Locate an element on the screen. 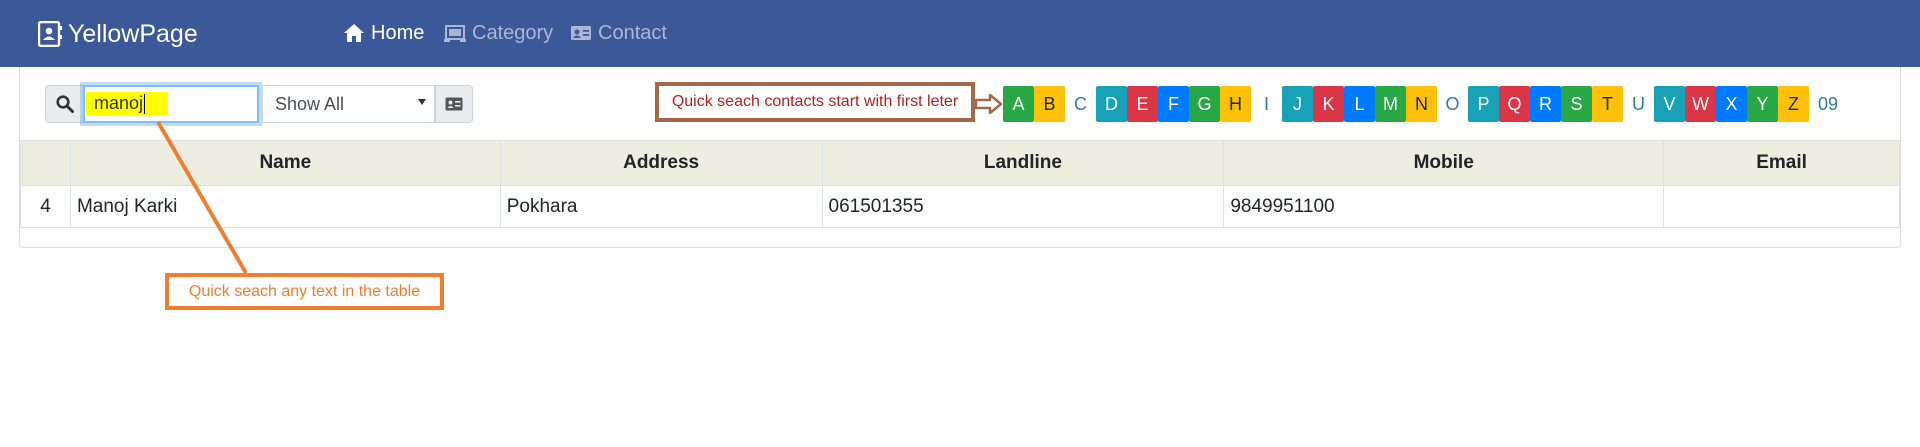  callout-leader-line is located at coordinates (202, 197).